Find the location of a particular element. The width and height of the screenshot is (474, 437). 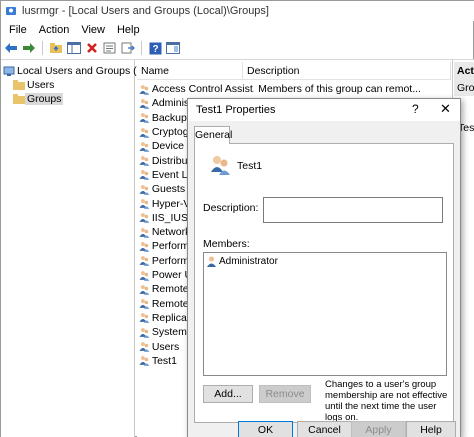

list-header: Name Description is located at coordinates (294, 71).